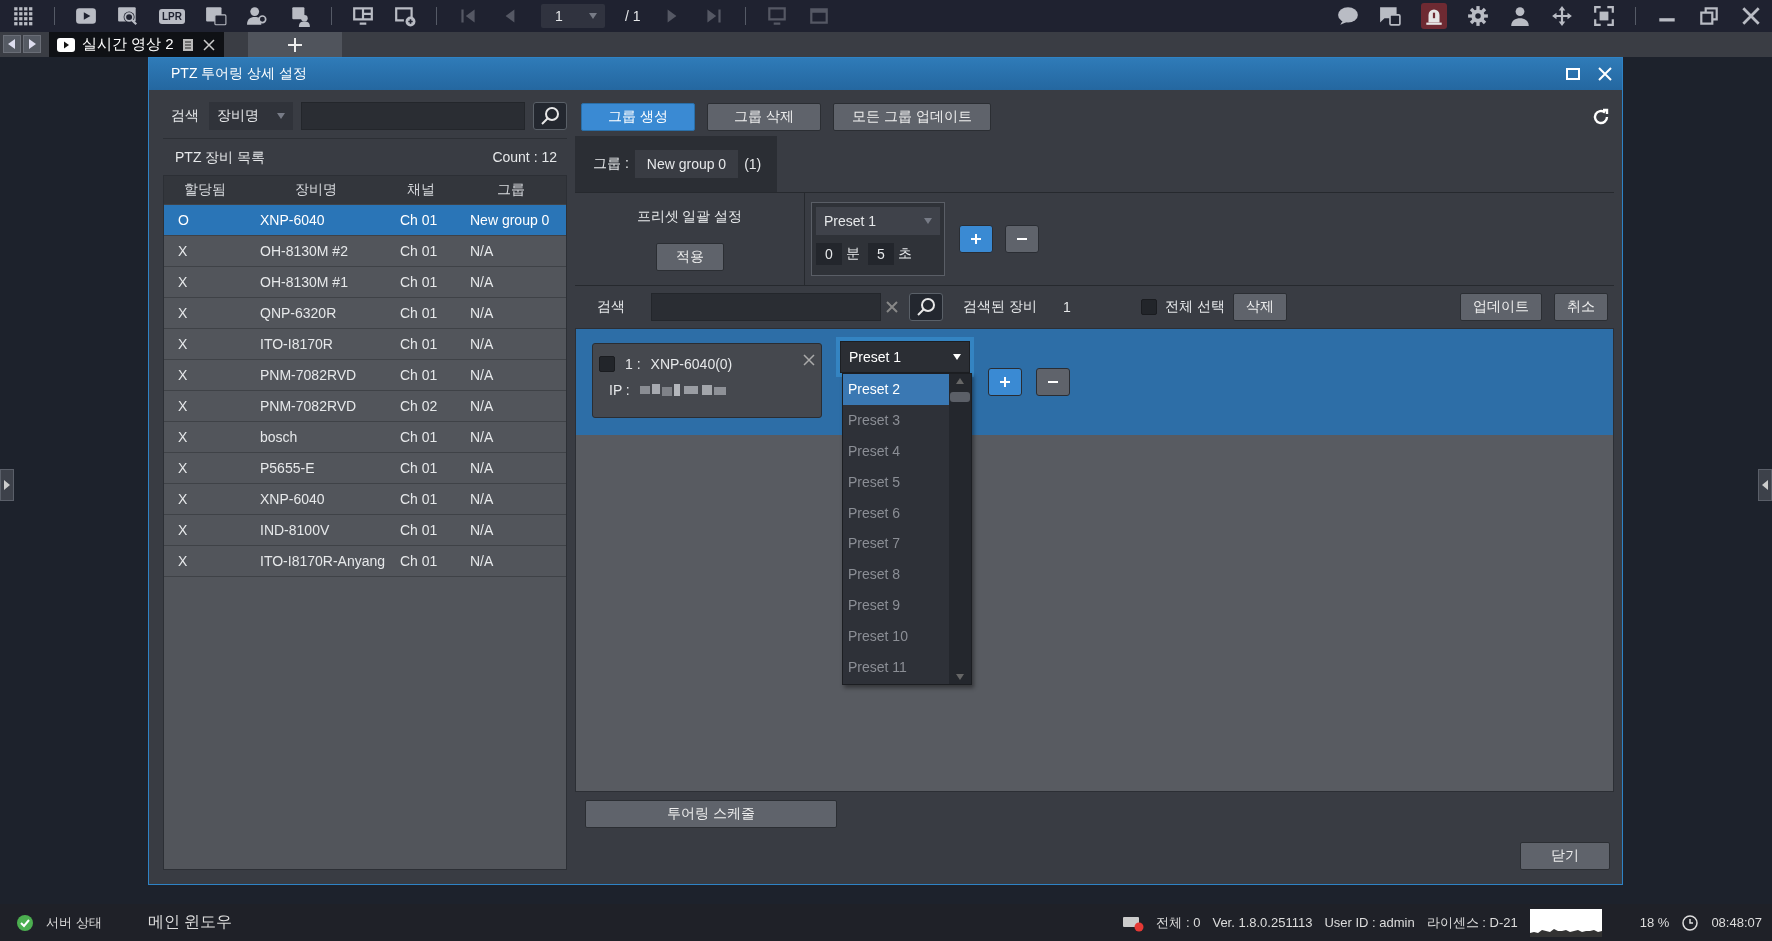 This screenshot has height=941, width=1772. What do you see at coordinates (633, 364) in the screenshot?
I see `device-index: 1 :` at bounding box center [633, 364].